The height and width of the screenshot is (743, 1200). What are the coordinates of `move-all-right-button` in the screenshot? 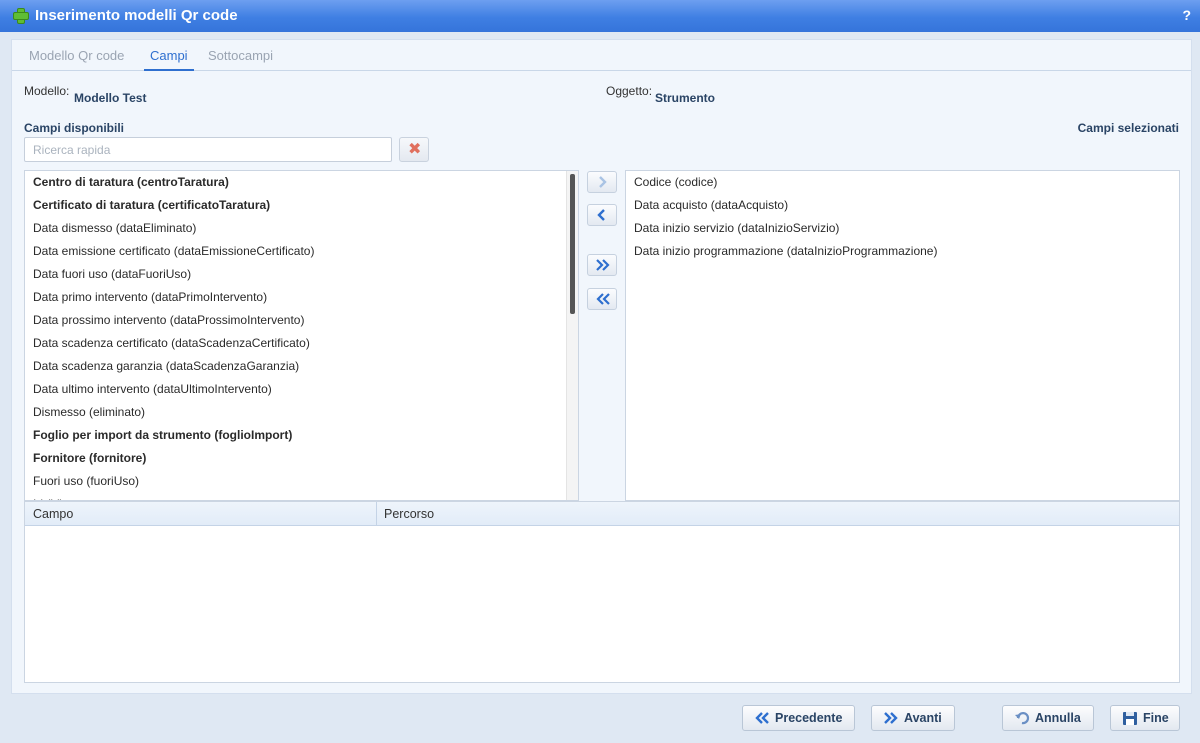 It's located at (602, 265).